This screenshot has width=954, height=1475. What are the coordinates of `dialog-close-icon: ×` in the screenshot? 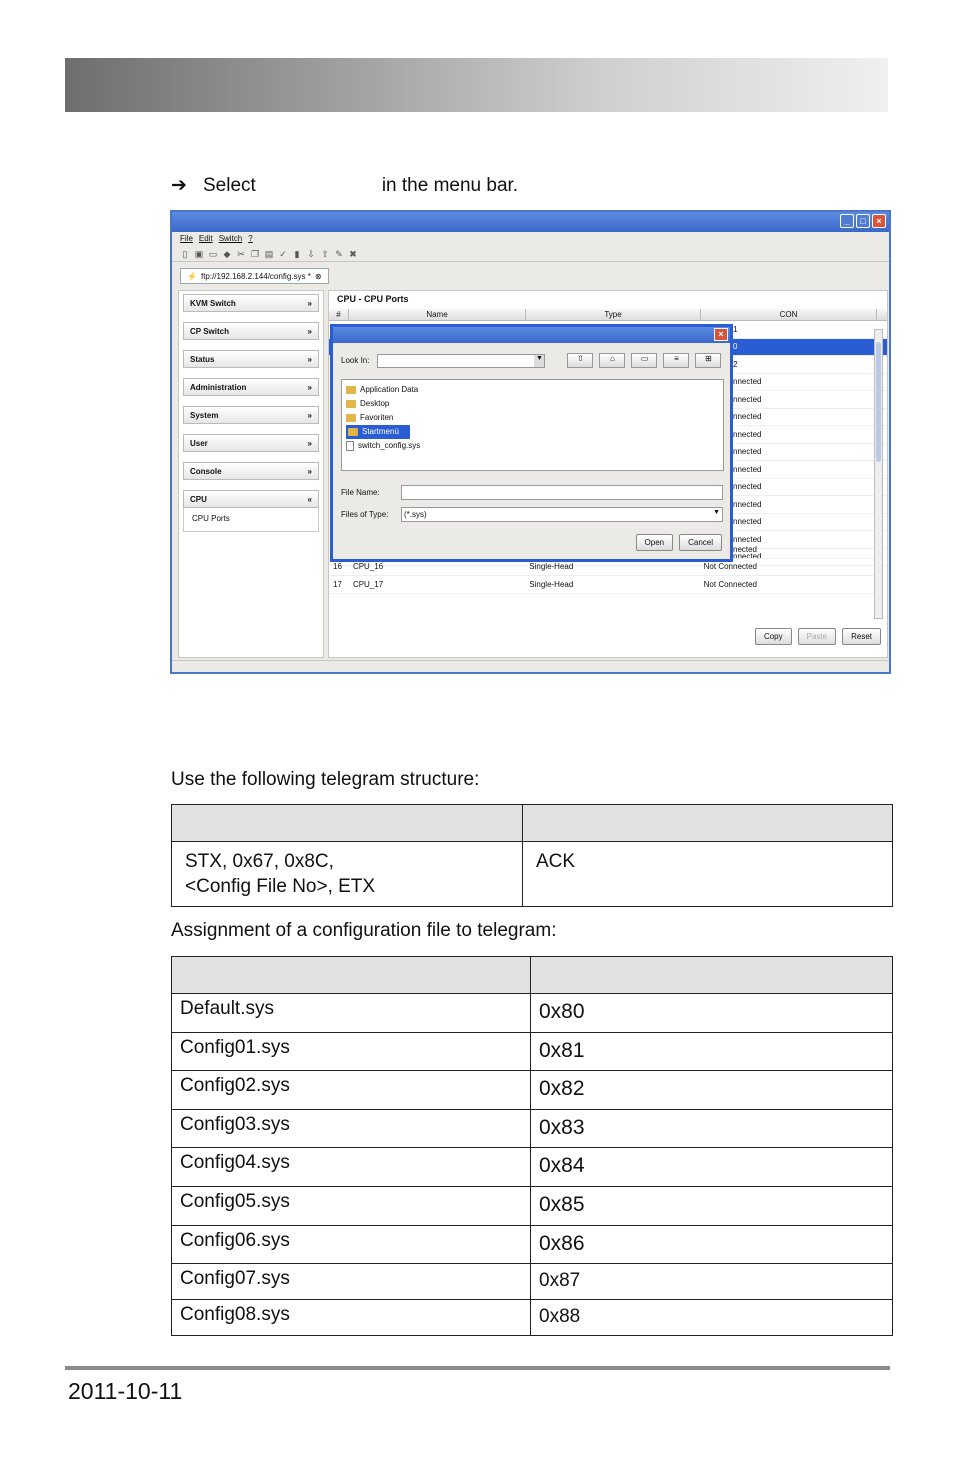 It's located at (721, 334).